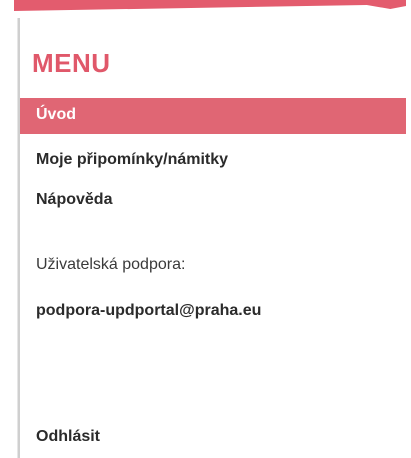  Describe the element at coordinates (68, 437) in the screenshot. I see `logout-link: Odhlásit` at that location.